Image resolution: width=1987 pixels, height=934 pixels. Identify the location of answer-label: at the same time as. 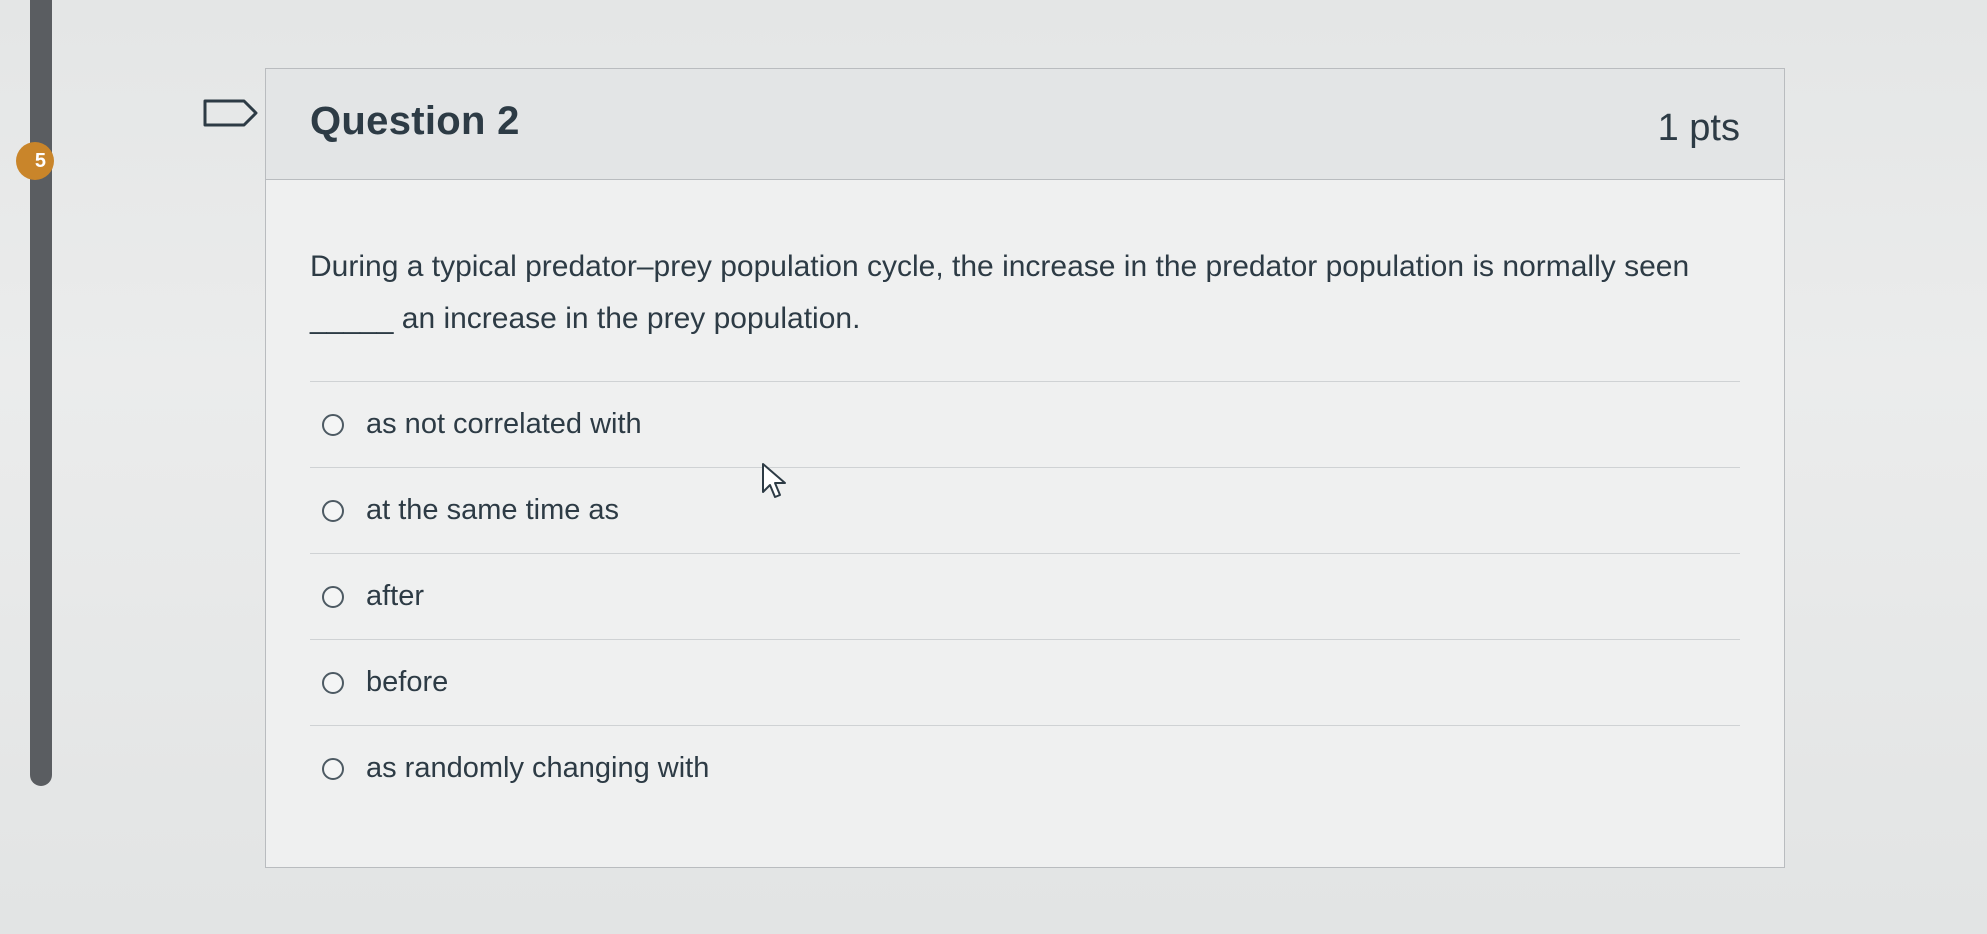
(492, 510).